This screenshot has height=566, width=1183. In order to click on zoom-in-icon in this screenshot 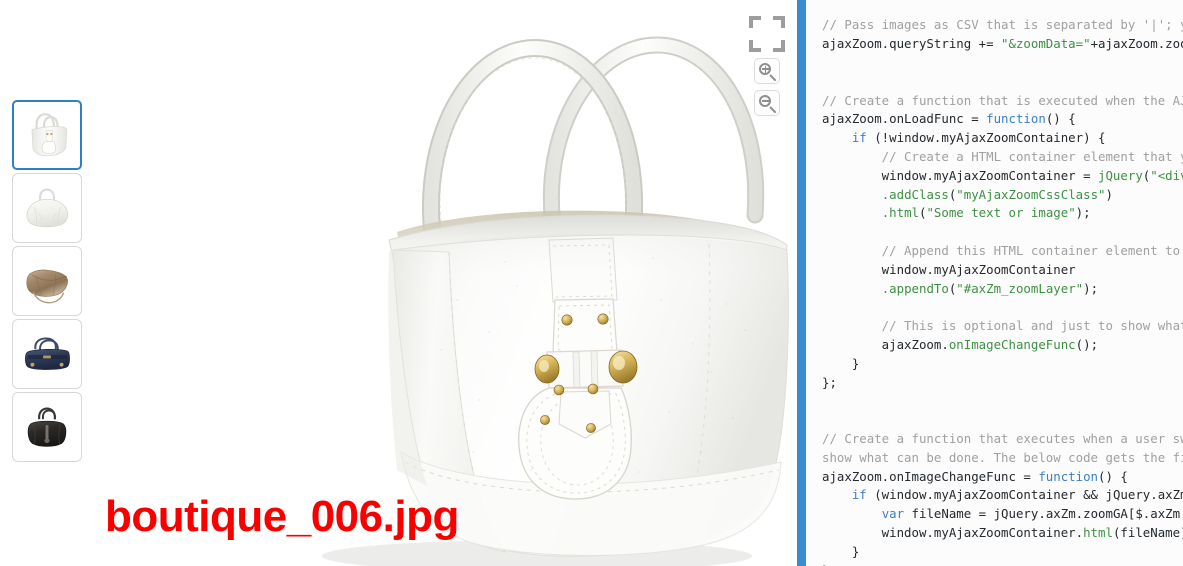, I will do `click(767, 71)`.